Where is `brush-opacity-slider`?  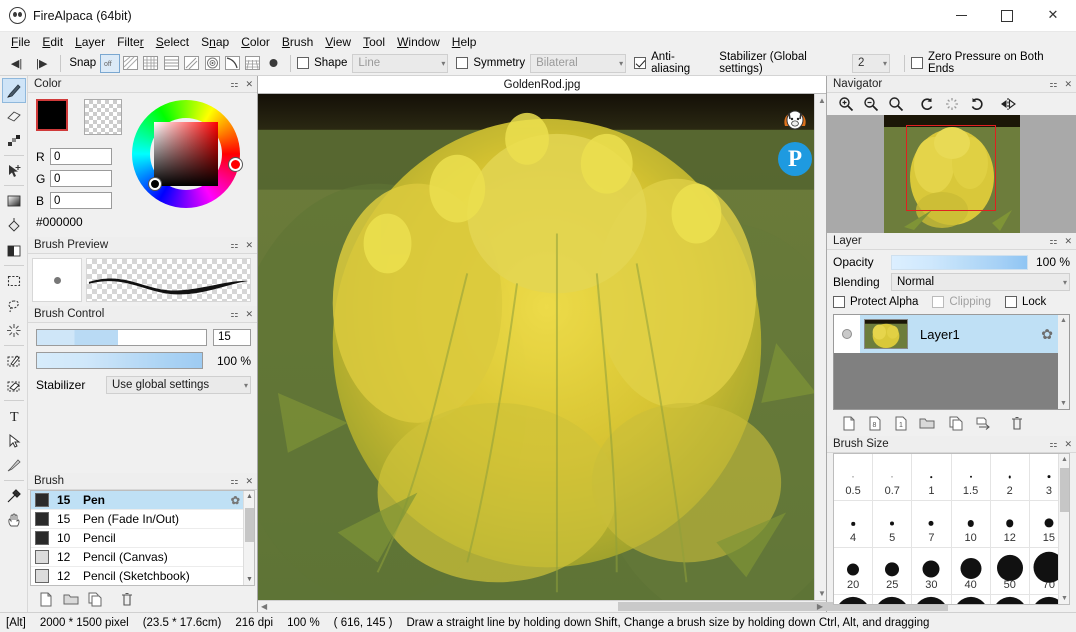
brush-opacity-slider is located at coordinates (119, 360).